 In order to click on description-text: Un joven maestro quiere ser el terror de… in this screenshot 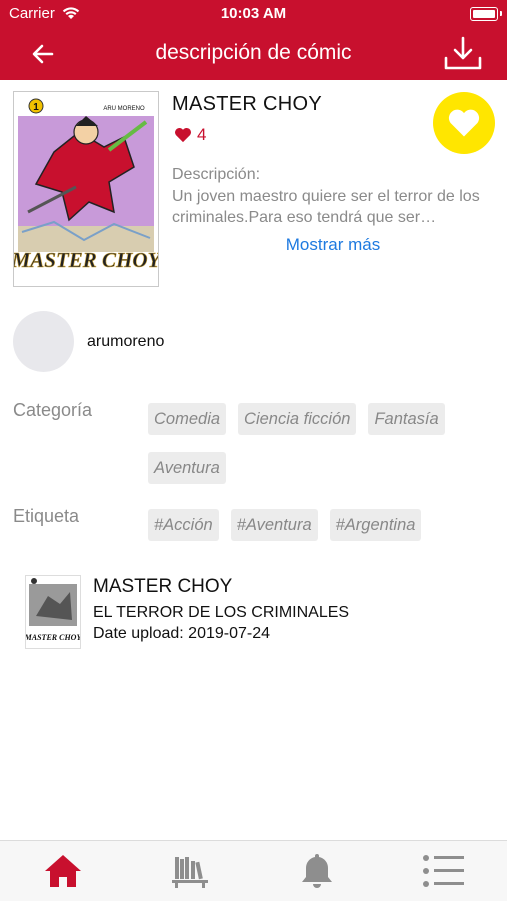, I will do `click(326, 207)`.